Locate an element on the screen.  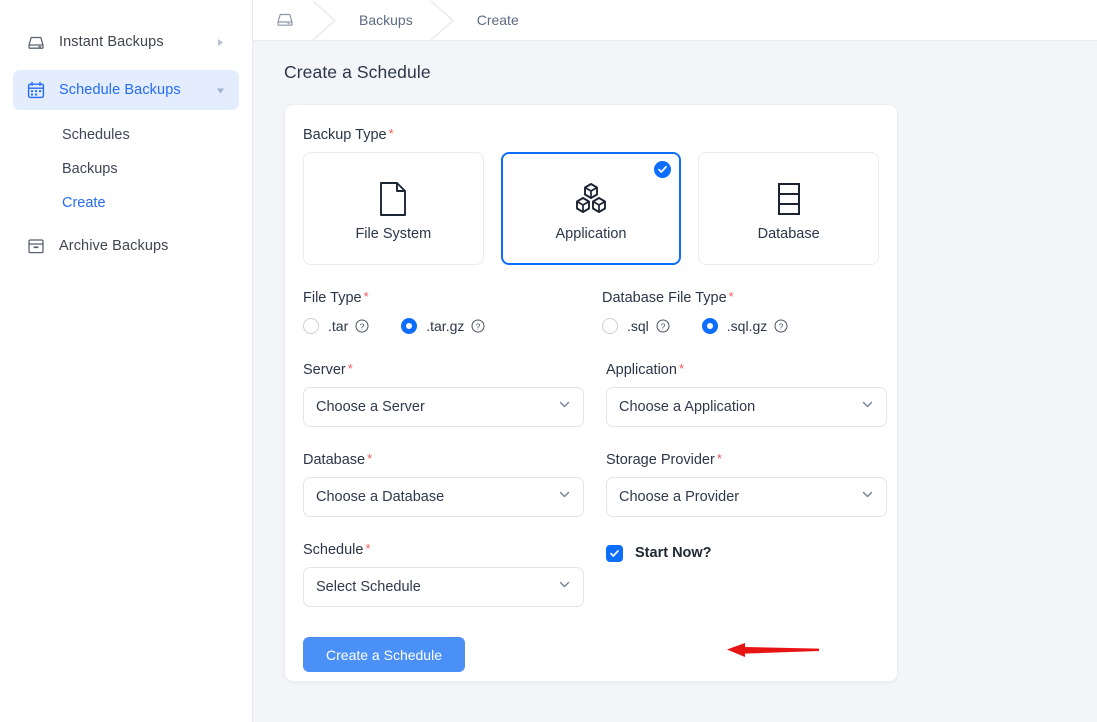
sidebar-item-label: Instant Backups is located at coordinates (111, 42).